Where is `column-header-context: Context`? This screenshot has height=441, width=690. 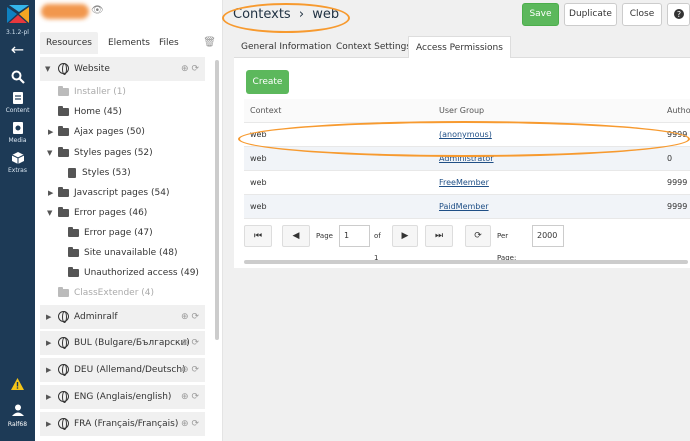
column-header-context: Context is located at coordinates (265, 111).